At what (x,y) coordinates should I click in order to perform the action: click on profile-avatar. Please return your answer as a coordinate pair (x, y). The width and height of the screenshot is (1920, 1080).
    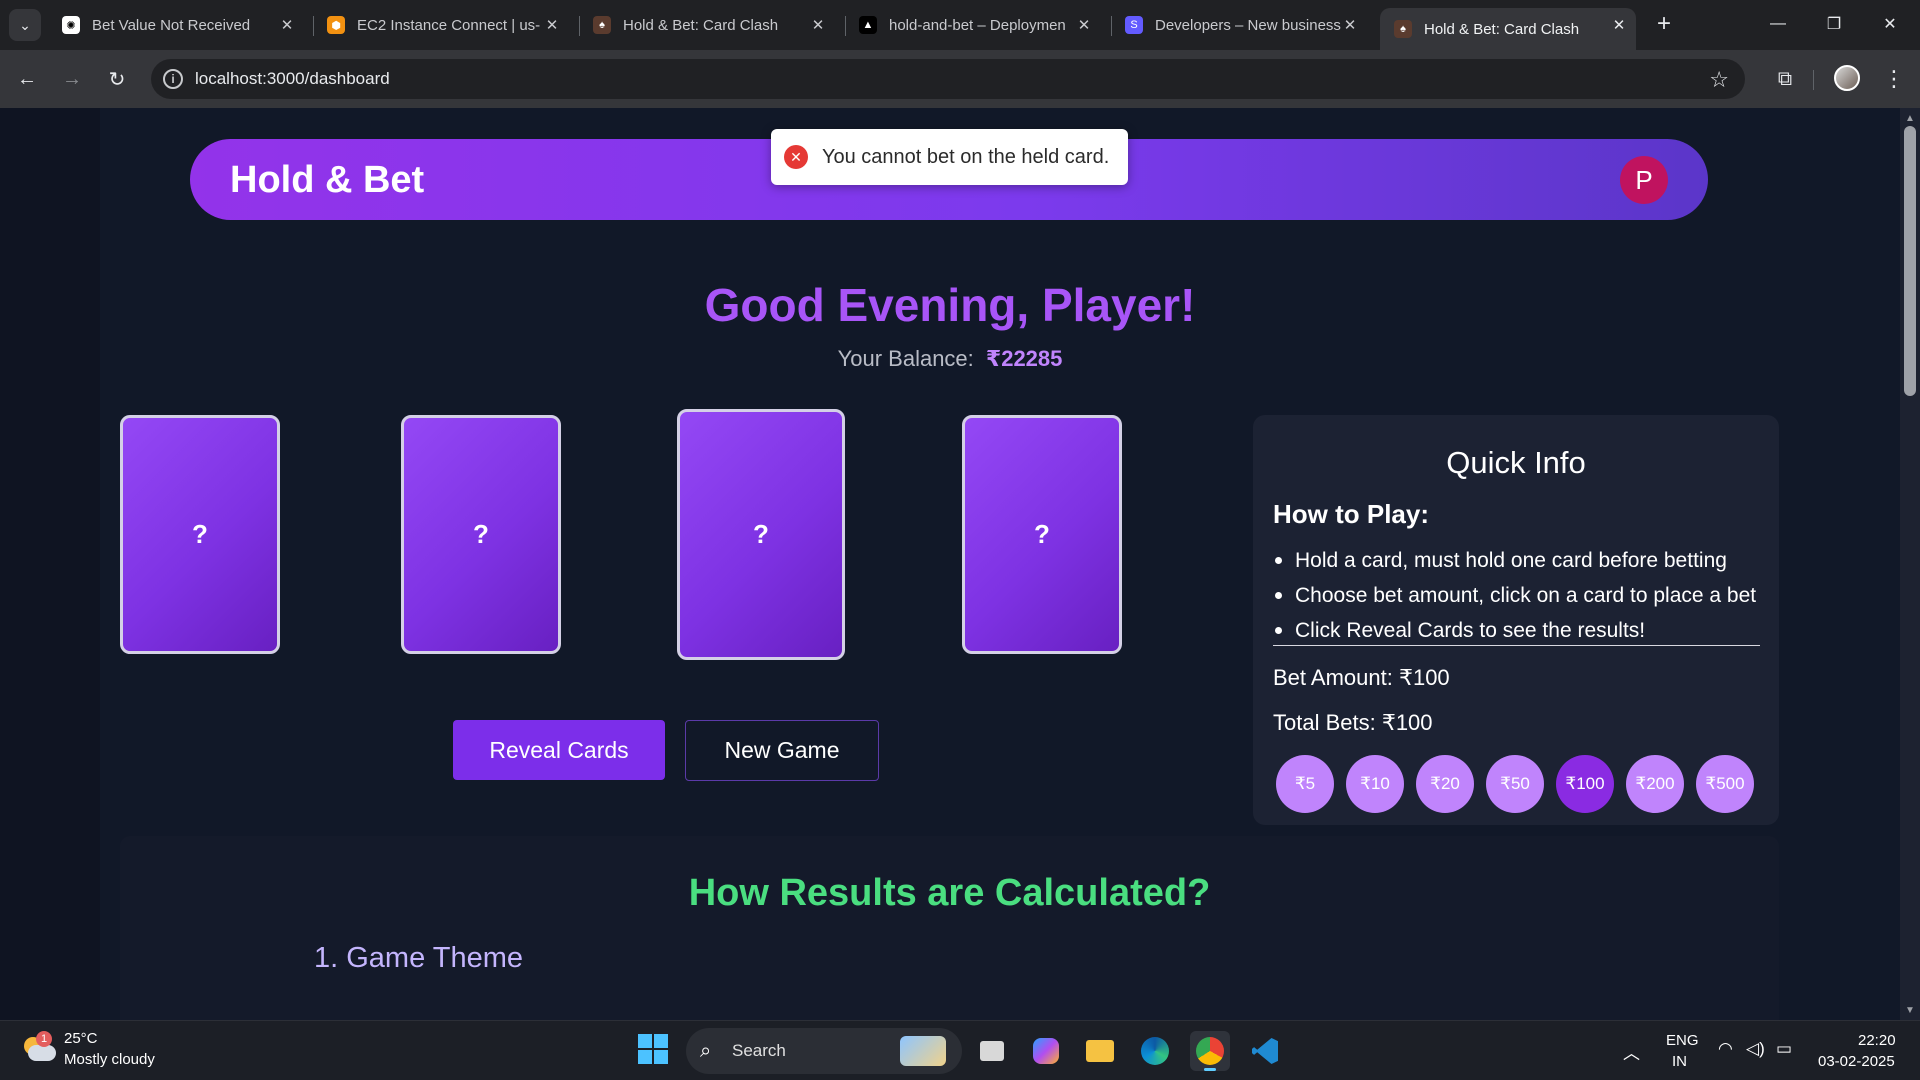
    Looking at the image, I should click on (1847, 78).